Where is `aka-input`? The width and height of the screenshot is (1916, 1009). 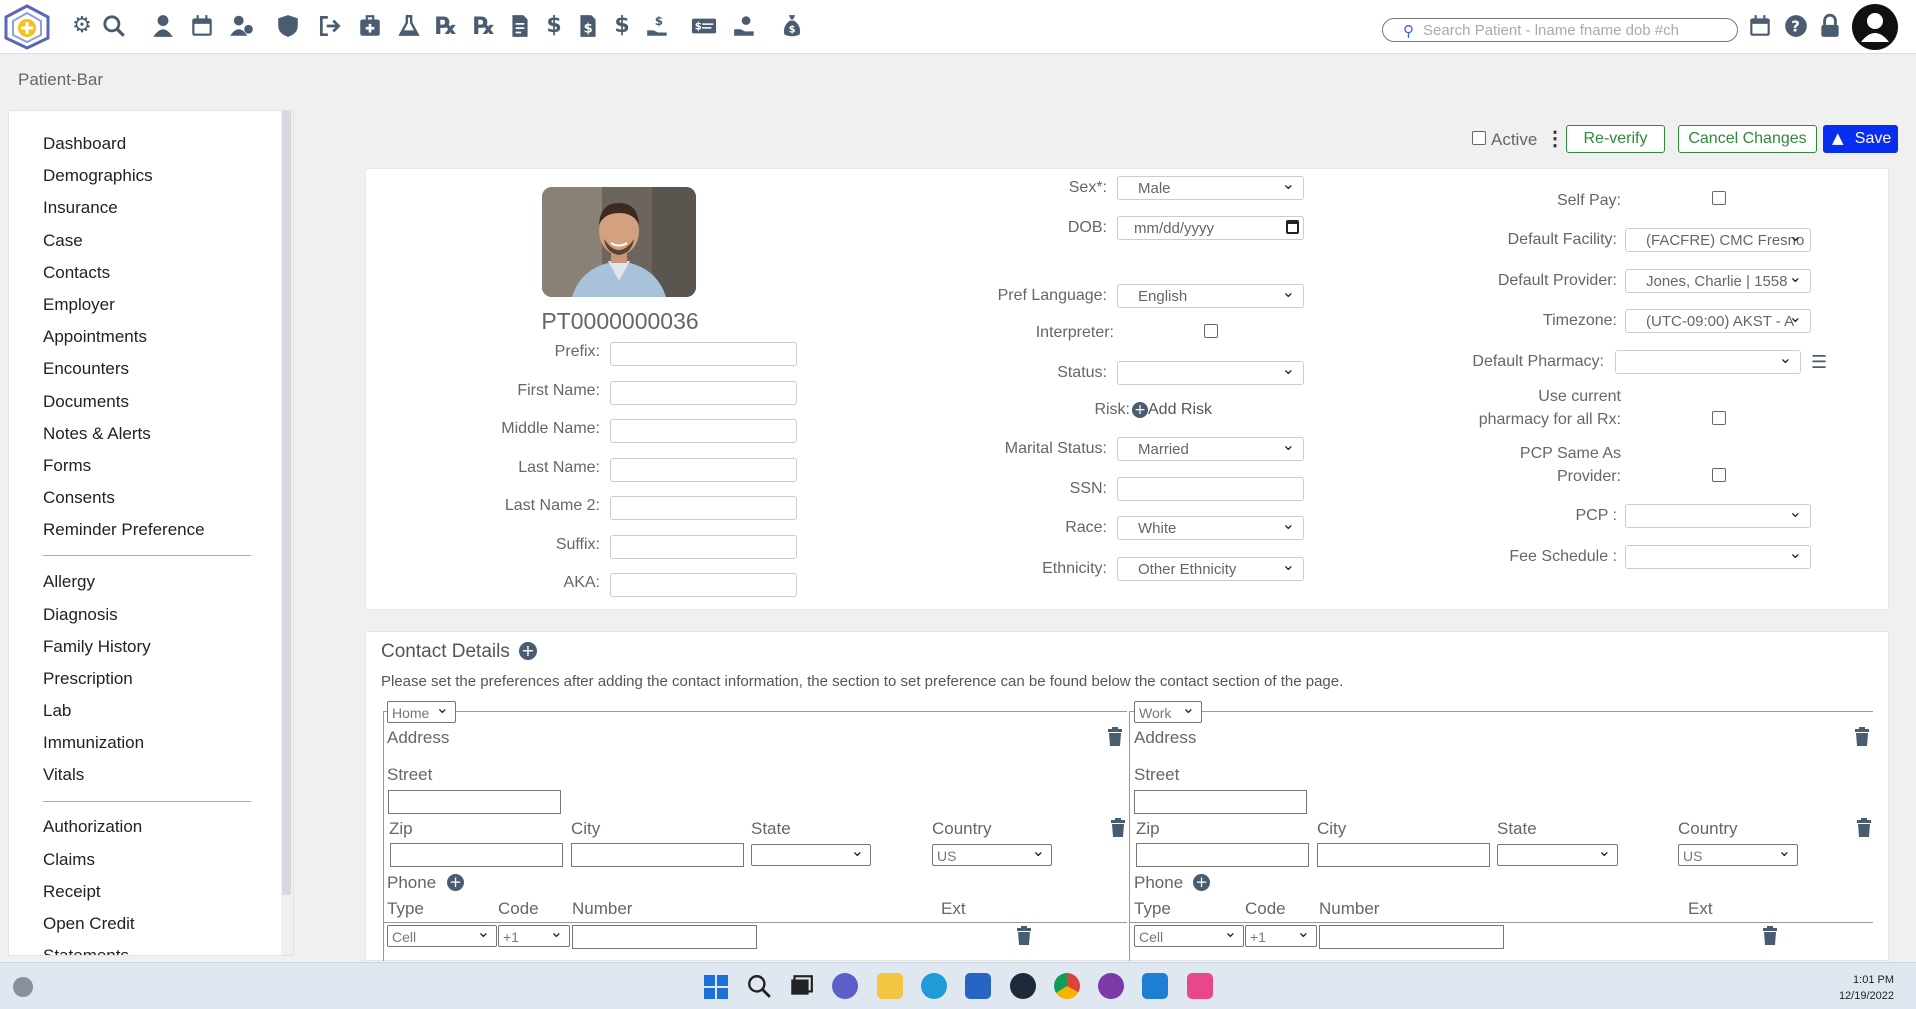
aka-input is located at coordinates (703, 585).